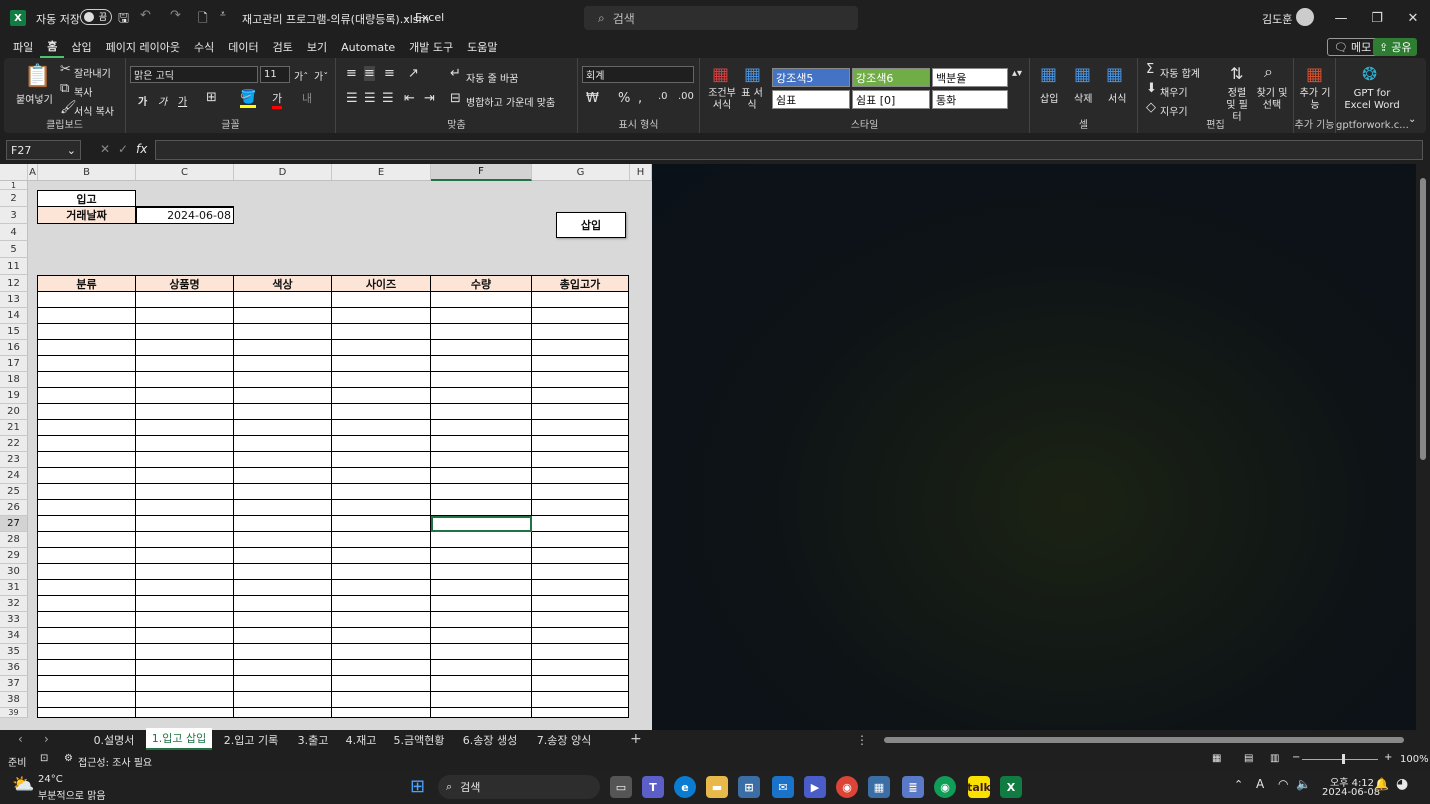  I want to click on chrome-alt-icon: ◉, so click(945, 787).